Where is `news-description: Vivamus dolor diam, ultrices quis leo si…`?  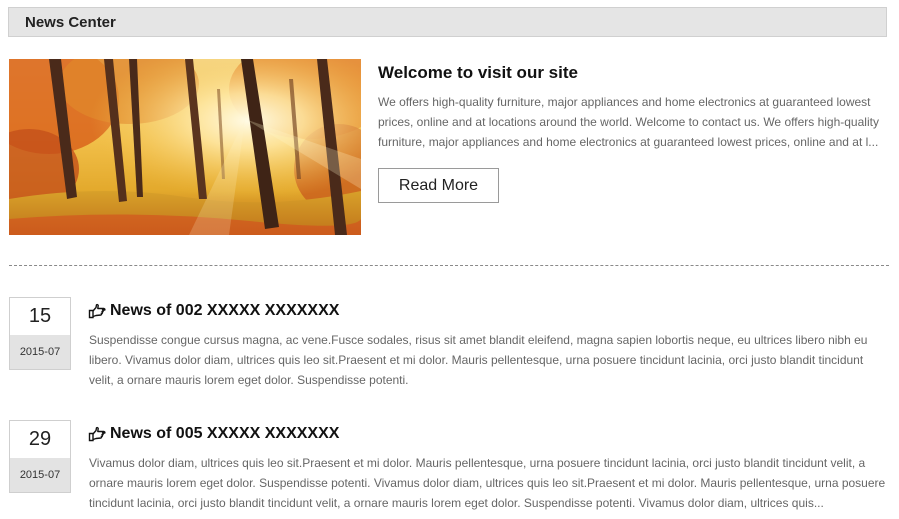 news-description: Vivamus dolor diam, ultrices quis leo si… is located at coordinates (487, 483).